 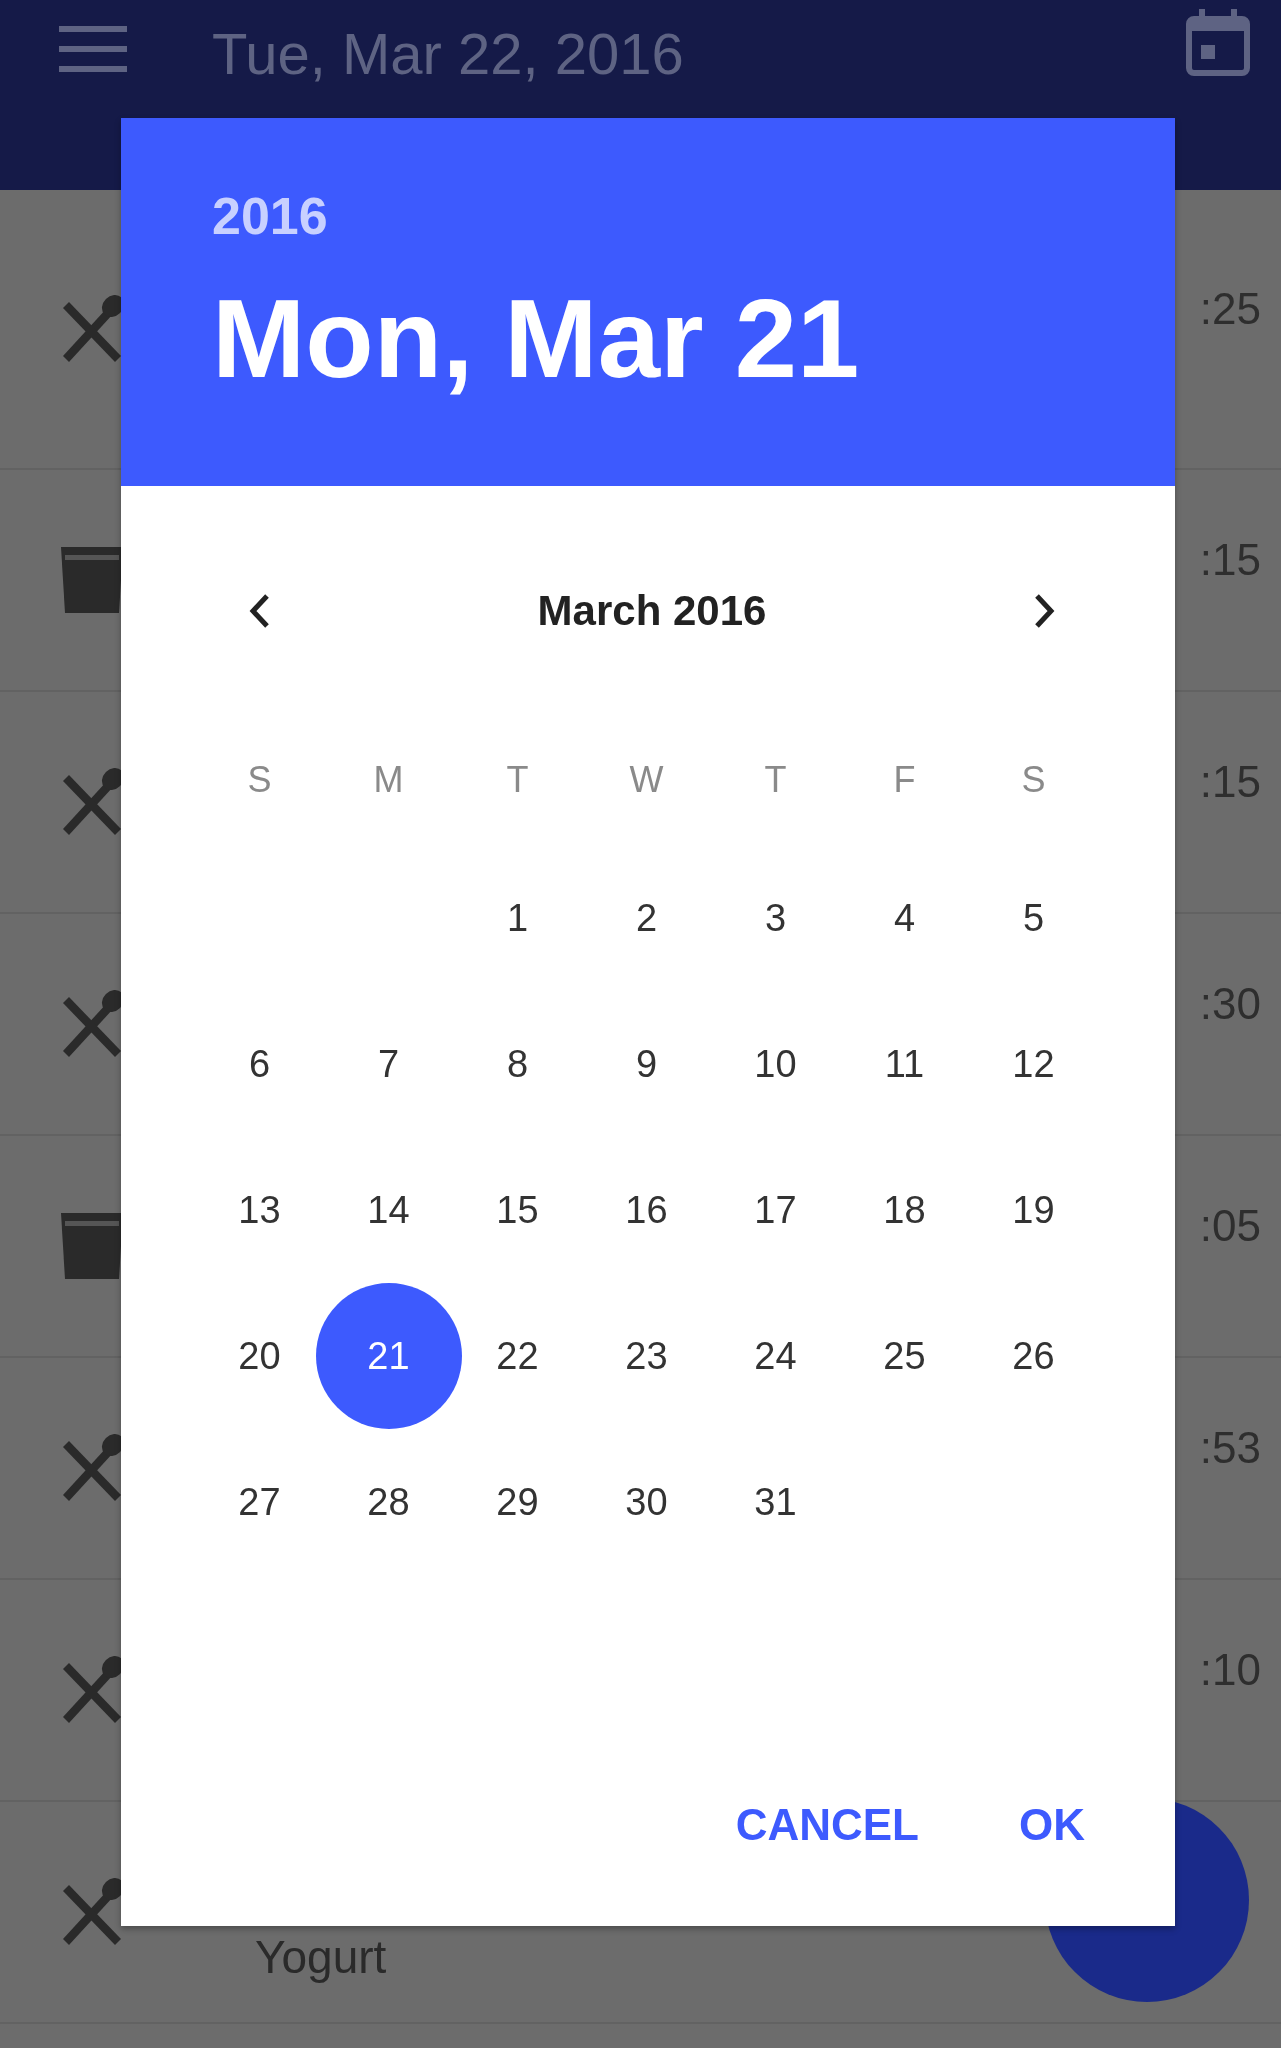 I want to click on entry-time: :30, so click(x=1230, y=1004).